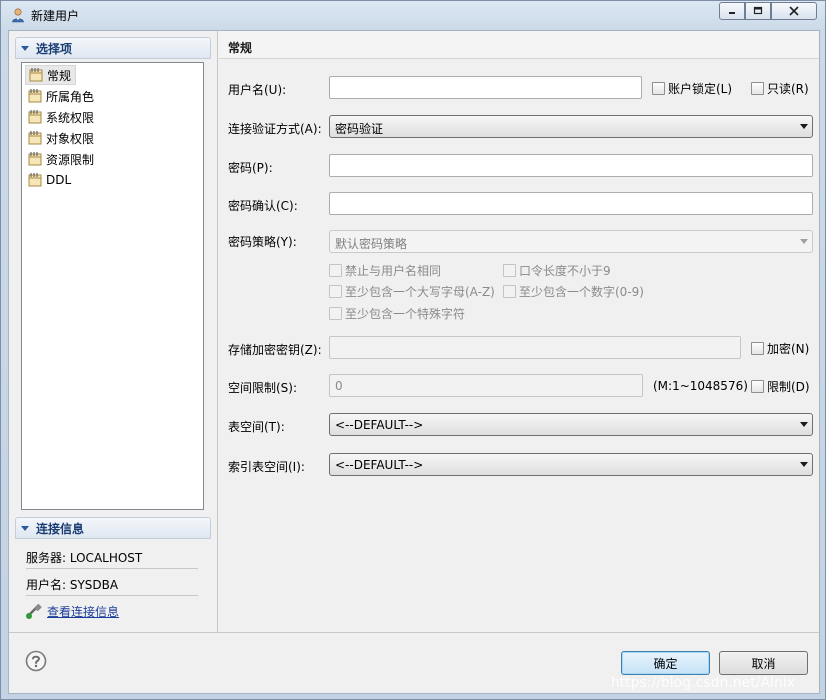  I want to click on space-limit-input: 0, so click(486, 385).